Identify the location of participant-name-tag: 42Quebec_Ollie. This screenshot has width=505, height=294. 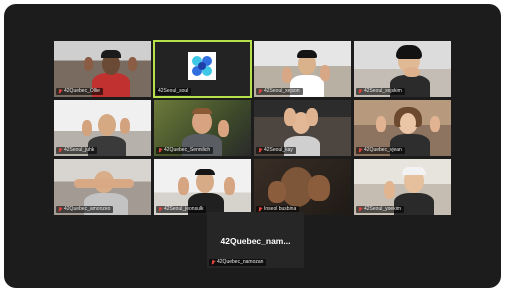
(79, 91).